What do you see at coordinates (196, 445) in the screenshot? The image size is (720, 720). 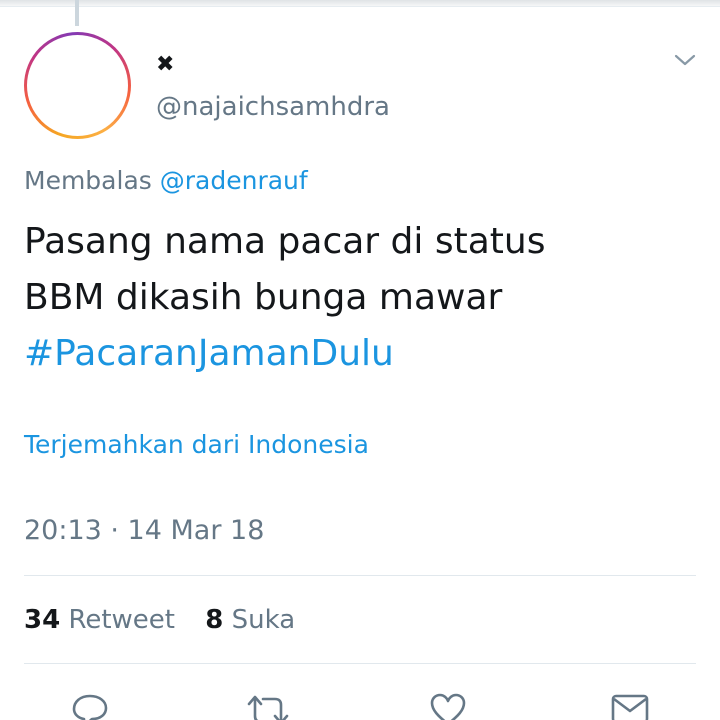 I see `translate-link: Terjemahkan dari Indonesia` at bounding box center [196, 445].